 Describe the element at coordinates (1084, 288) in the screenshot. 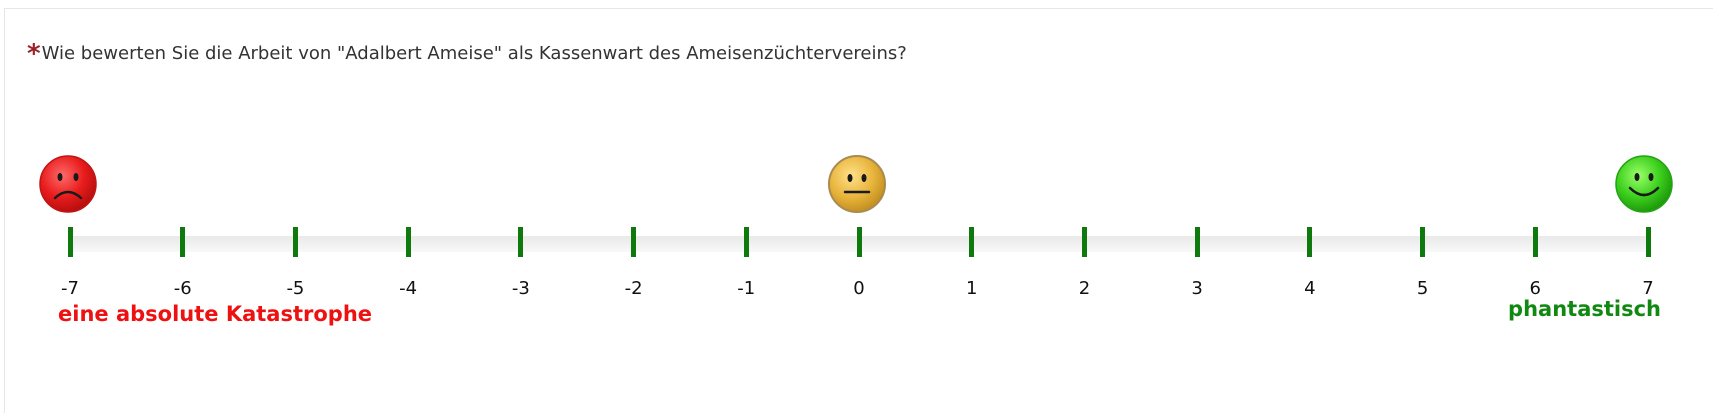

I see `scale-tick-label: 2` at that location.